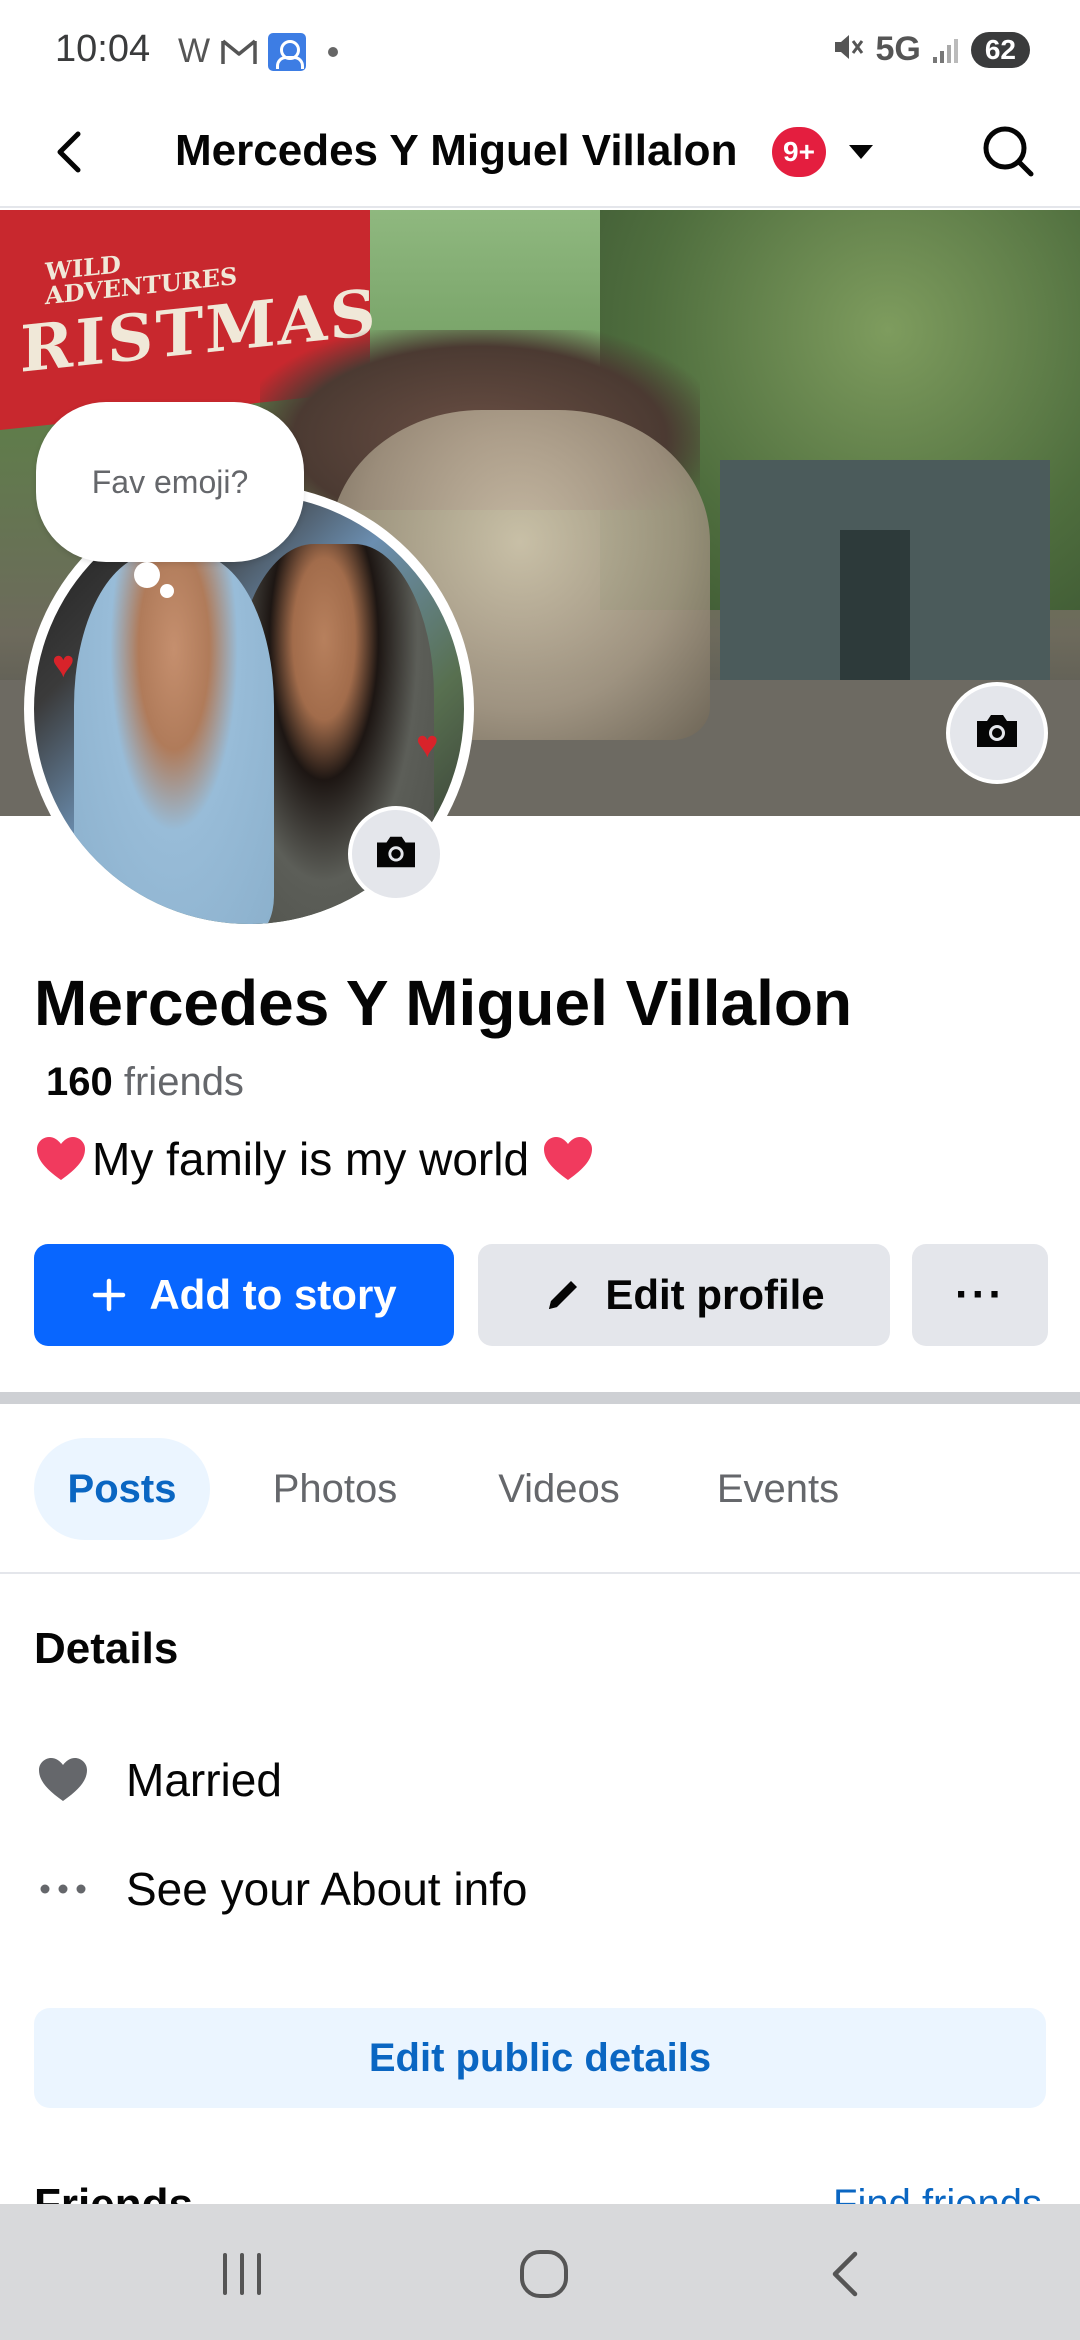 The image size is (1080, 2340). I want to click on status-time: 10:04, so click(103, 49).